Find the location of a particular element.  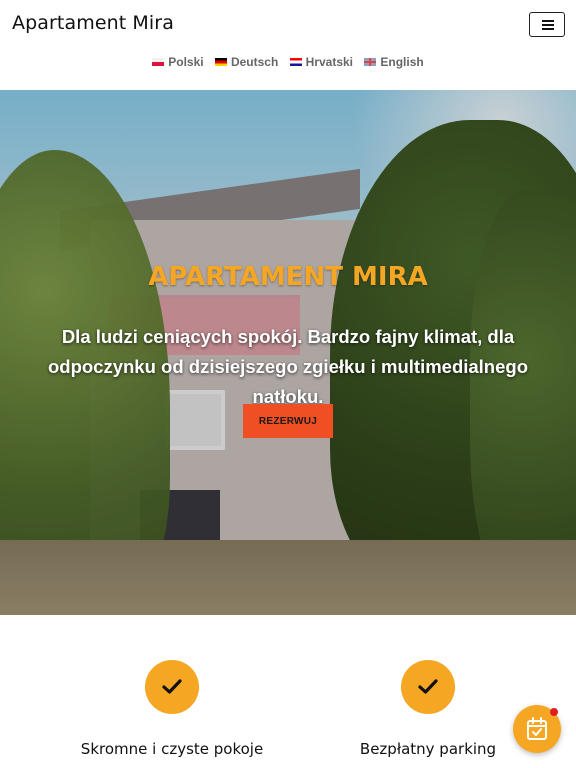

language-link-hrvatski: Hrvatski is located at coordinates (321, 62).